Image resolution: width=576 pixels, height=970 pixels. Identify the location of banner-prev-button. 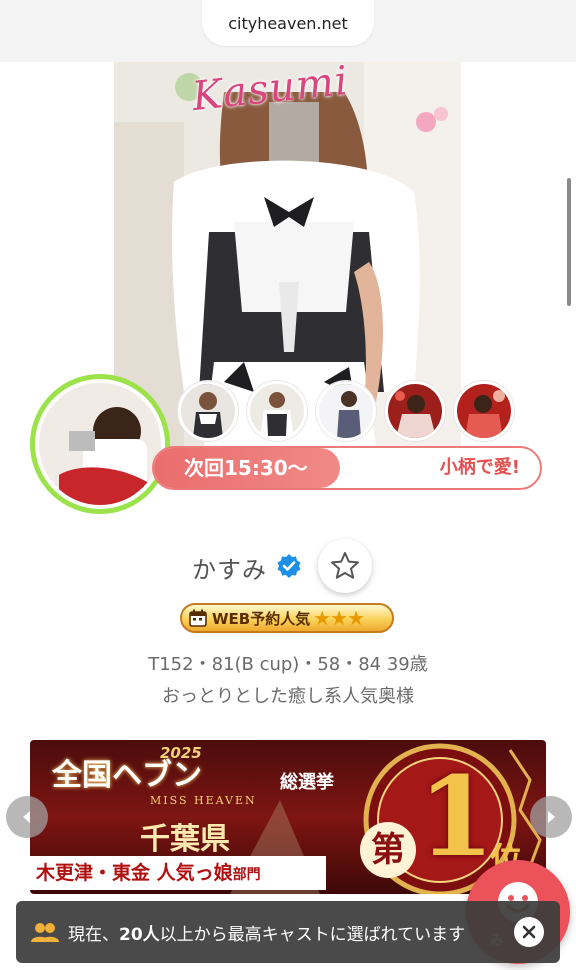
(27, 817).